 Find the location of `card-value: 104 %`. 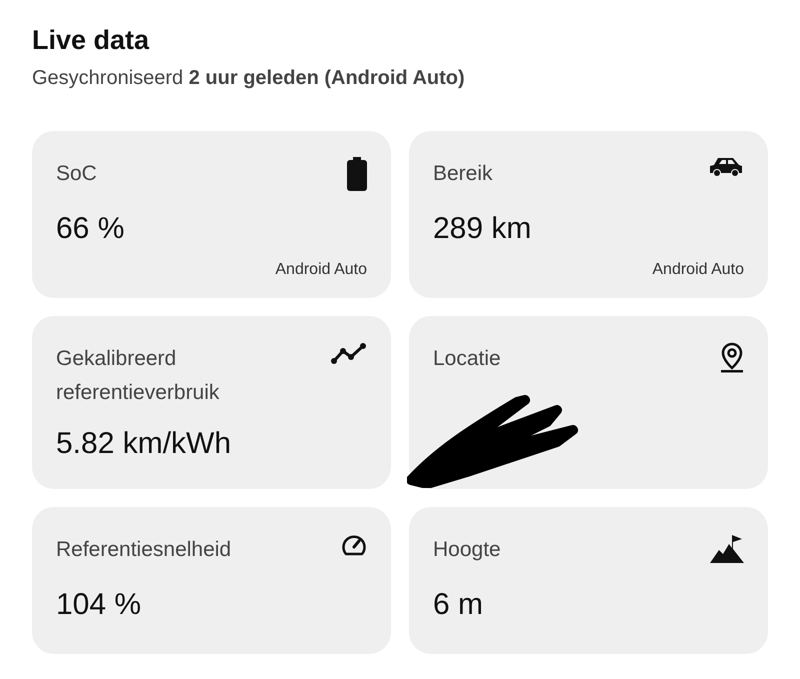

card-value: 104 % is located at coordinates (99, 604).